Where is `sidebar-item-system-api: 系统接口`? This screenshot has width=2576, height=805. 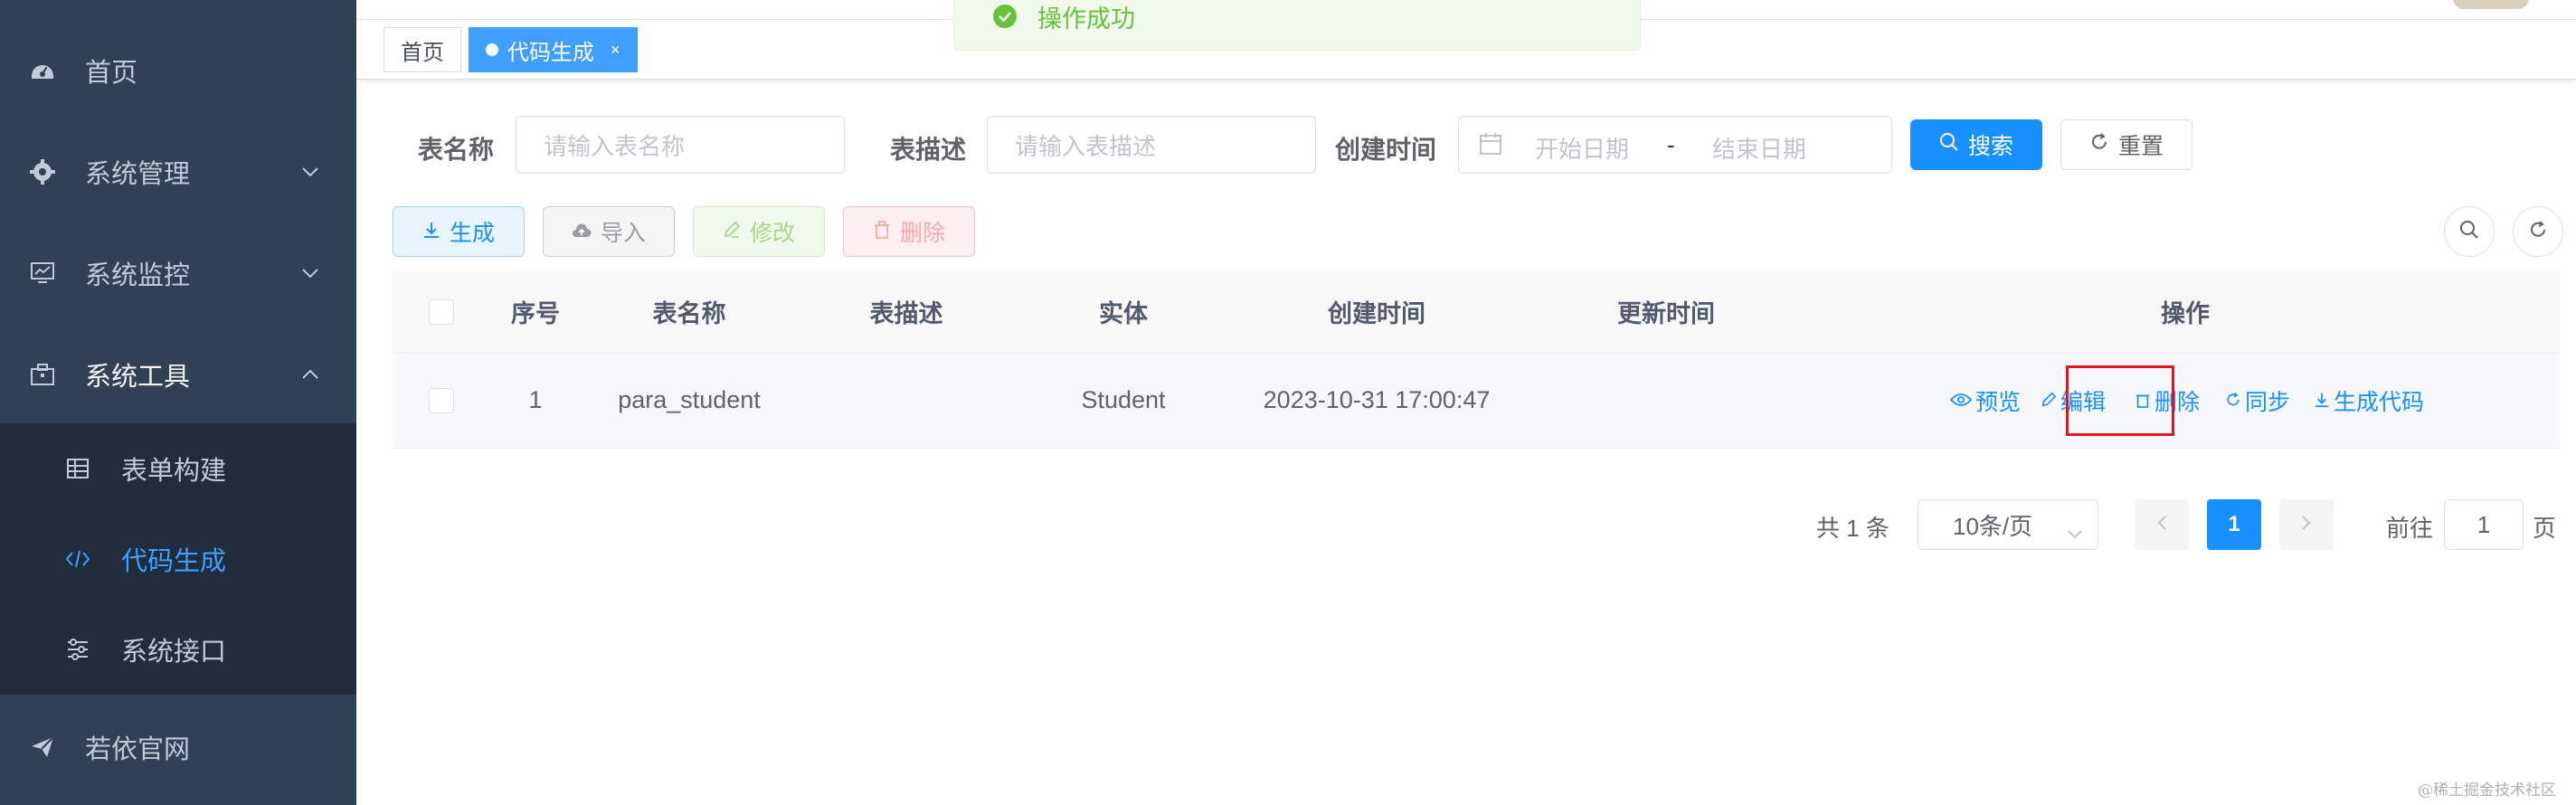
sidebar-item-system-api: 系统接口 is located at coordinates (178, 649).